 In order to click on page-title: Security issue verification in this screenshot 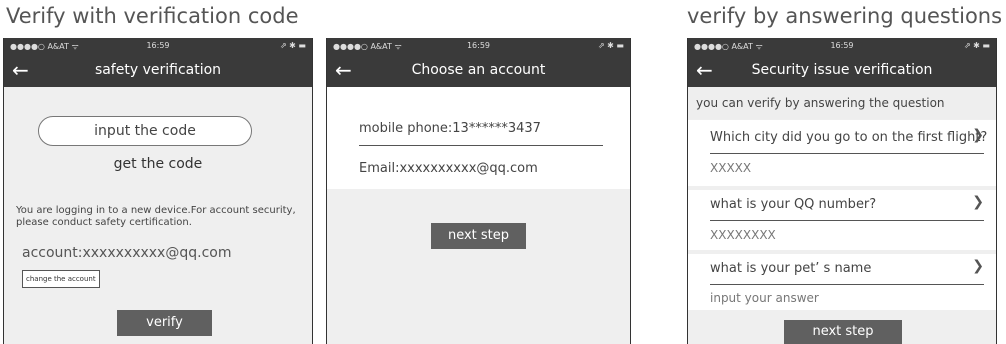, I will do `click(842, 70)`.